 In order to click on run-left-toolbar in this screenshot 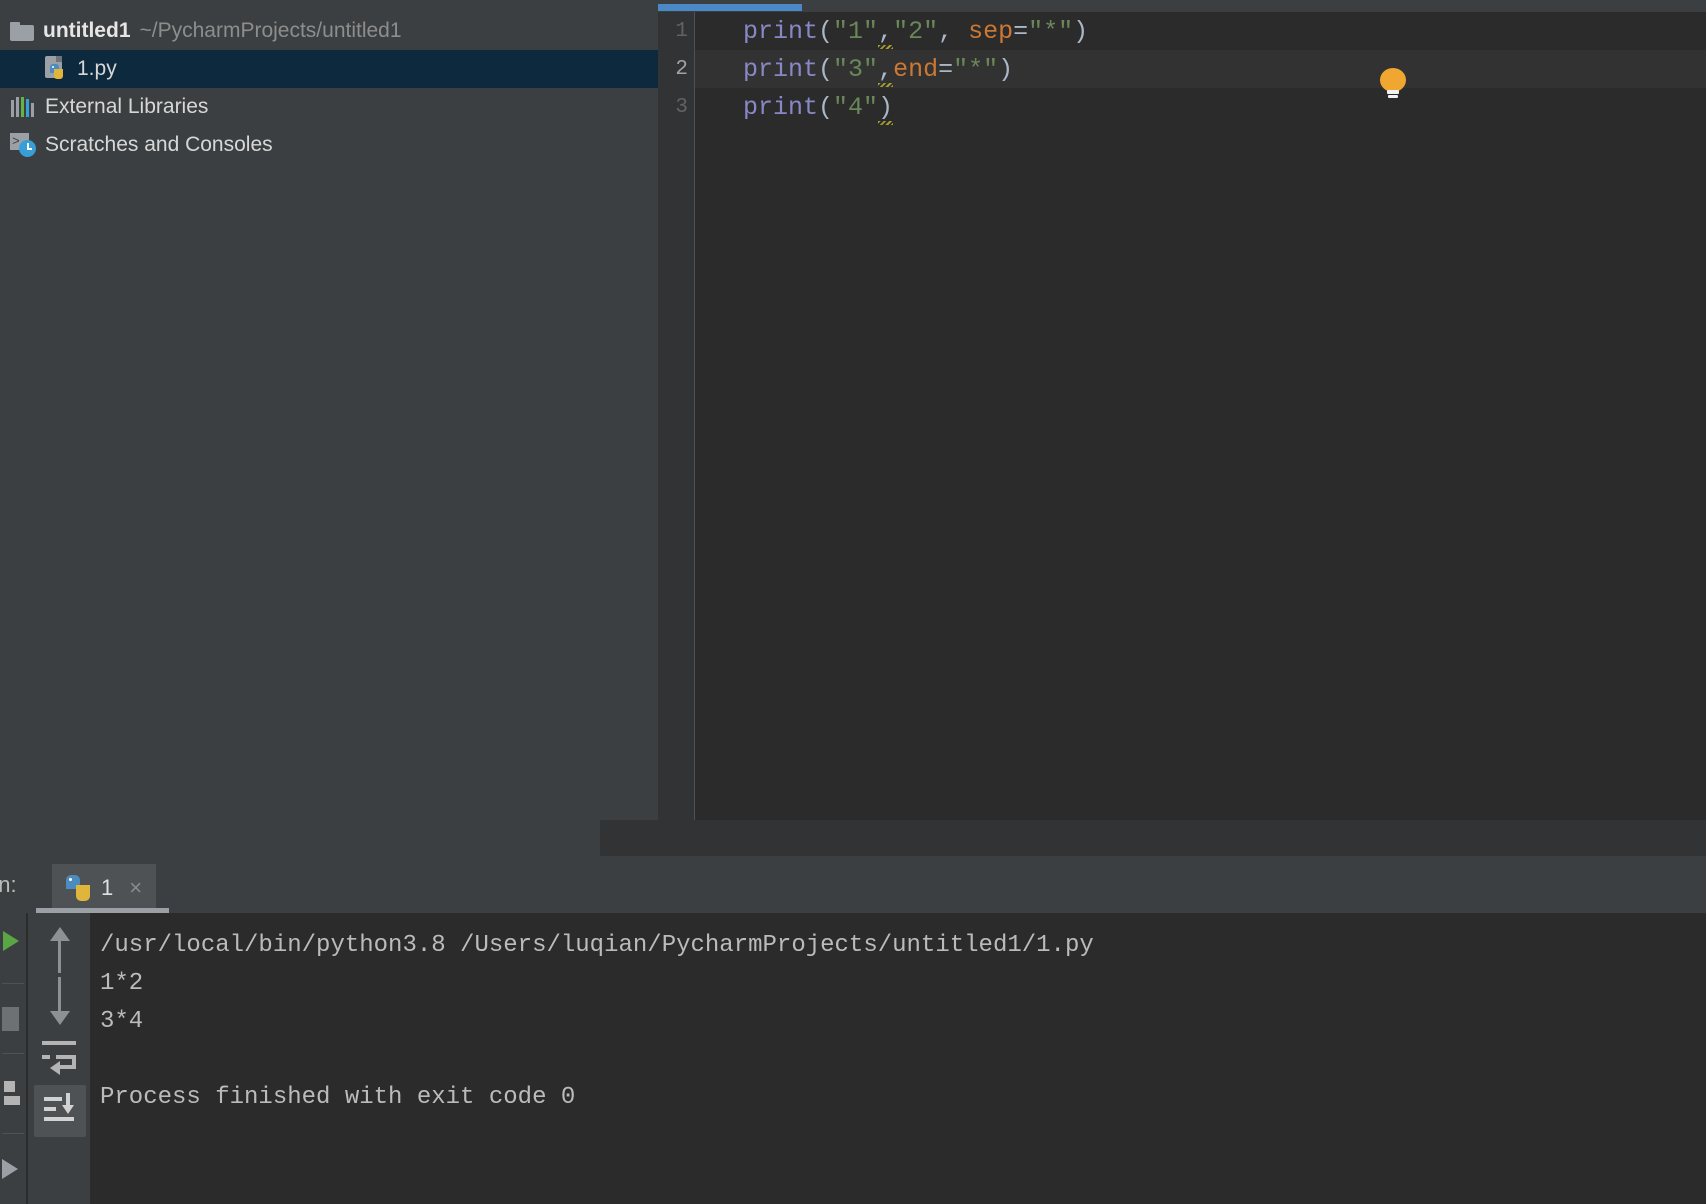, I will do `click(13, 1058)`.